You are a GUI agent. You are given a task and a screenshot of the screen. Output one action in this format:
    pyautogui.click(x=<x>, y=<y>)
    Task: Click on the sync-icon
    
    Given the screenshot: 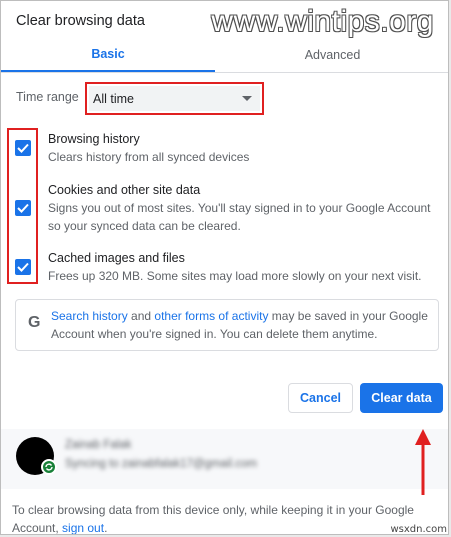 What is the action you would take?
    pyautogui.click(x=49, y=467)
    